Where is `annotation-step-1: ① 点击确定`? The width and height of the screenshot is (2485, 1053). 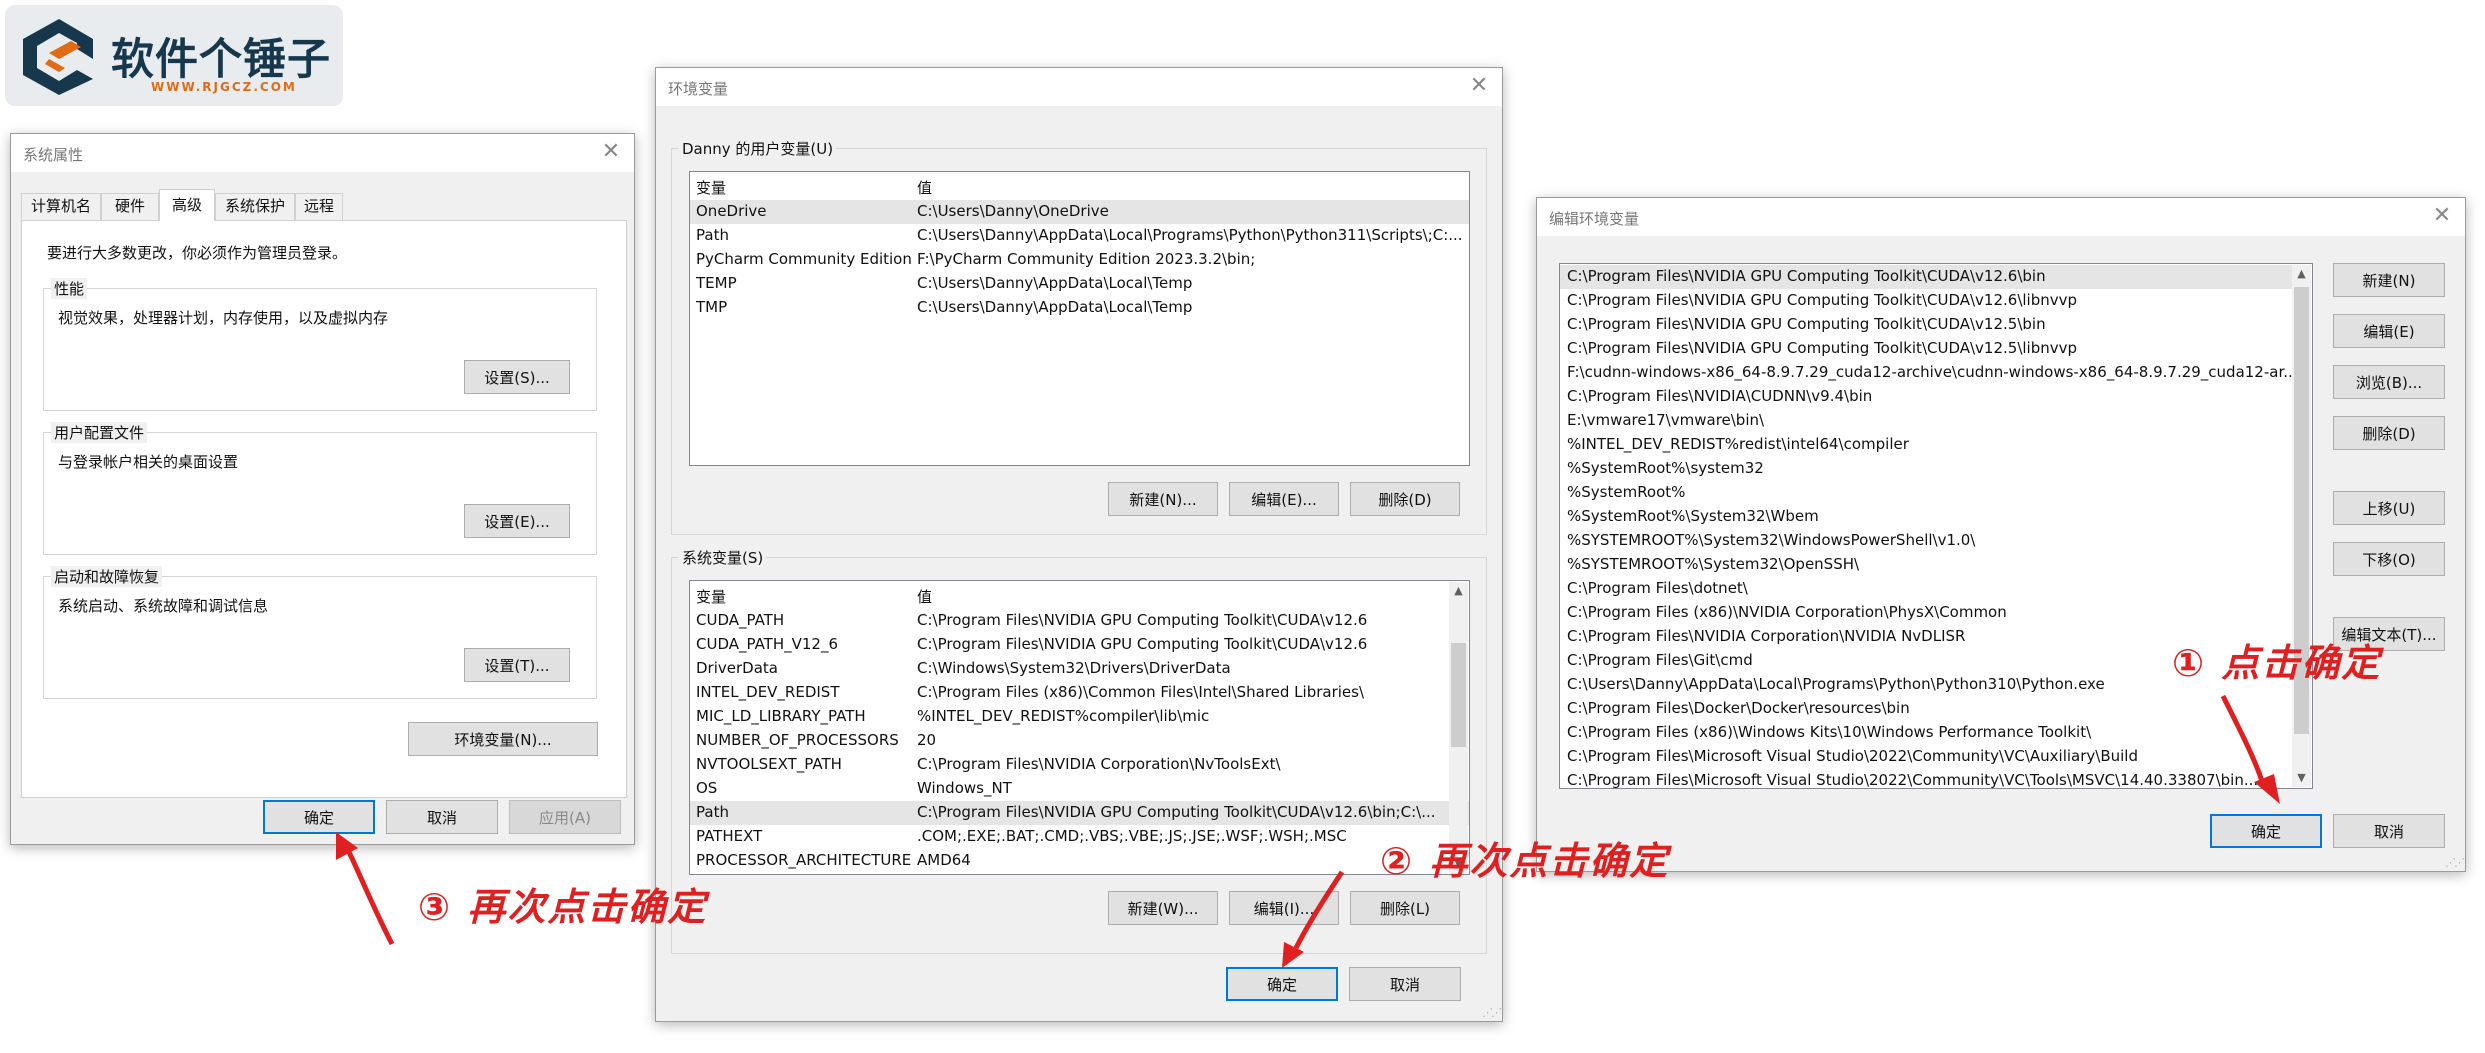
annotation-step-1: ① 点击确定 is located at coordinates (2277, 663).